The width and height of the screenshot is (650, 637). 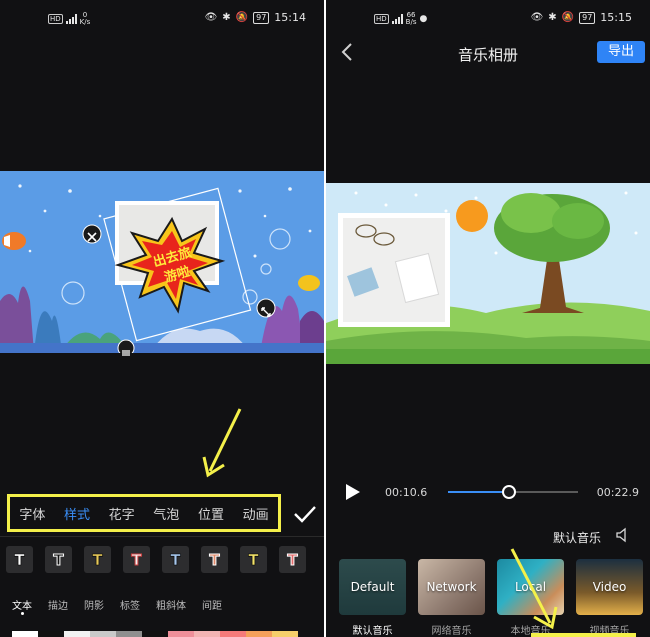 What do you see at coordinates (256, 513) in the screenshot?
I see `tab-animation: 动画` at bounding box center [256, 513].